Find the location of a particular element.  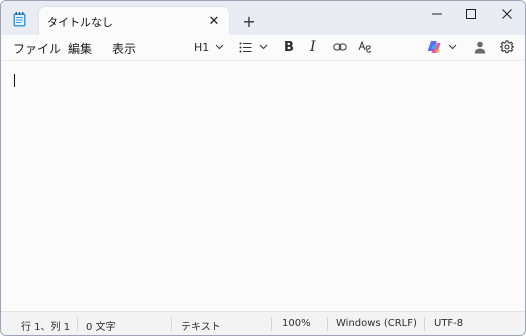

spellcheck-icon is located at coordinates (365, 47).